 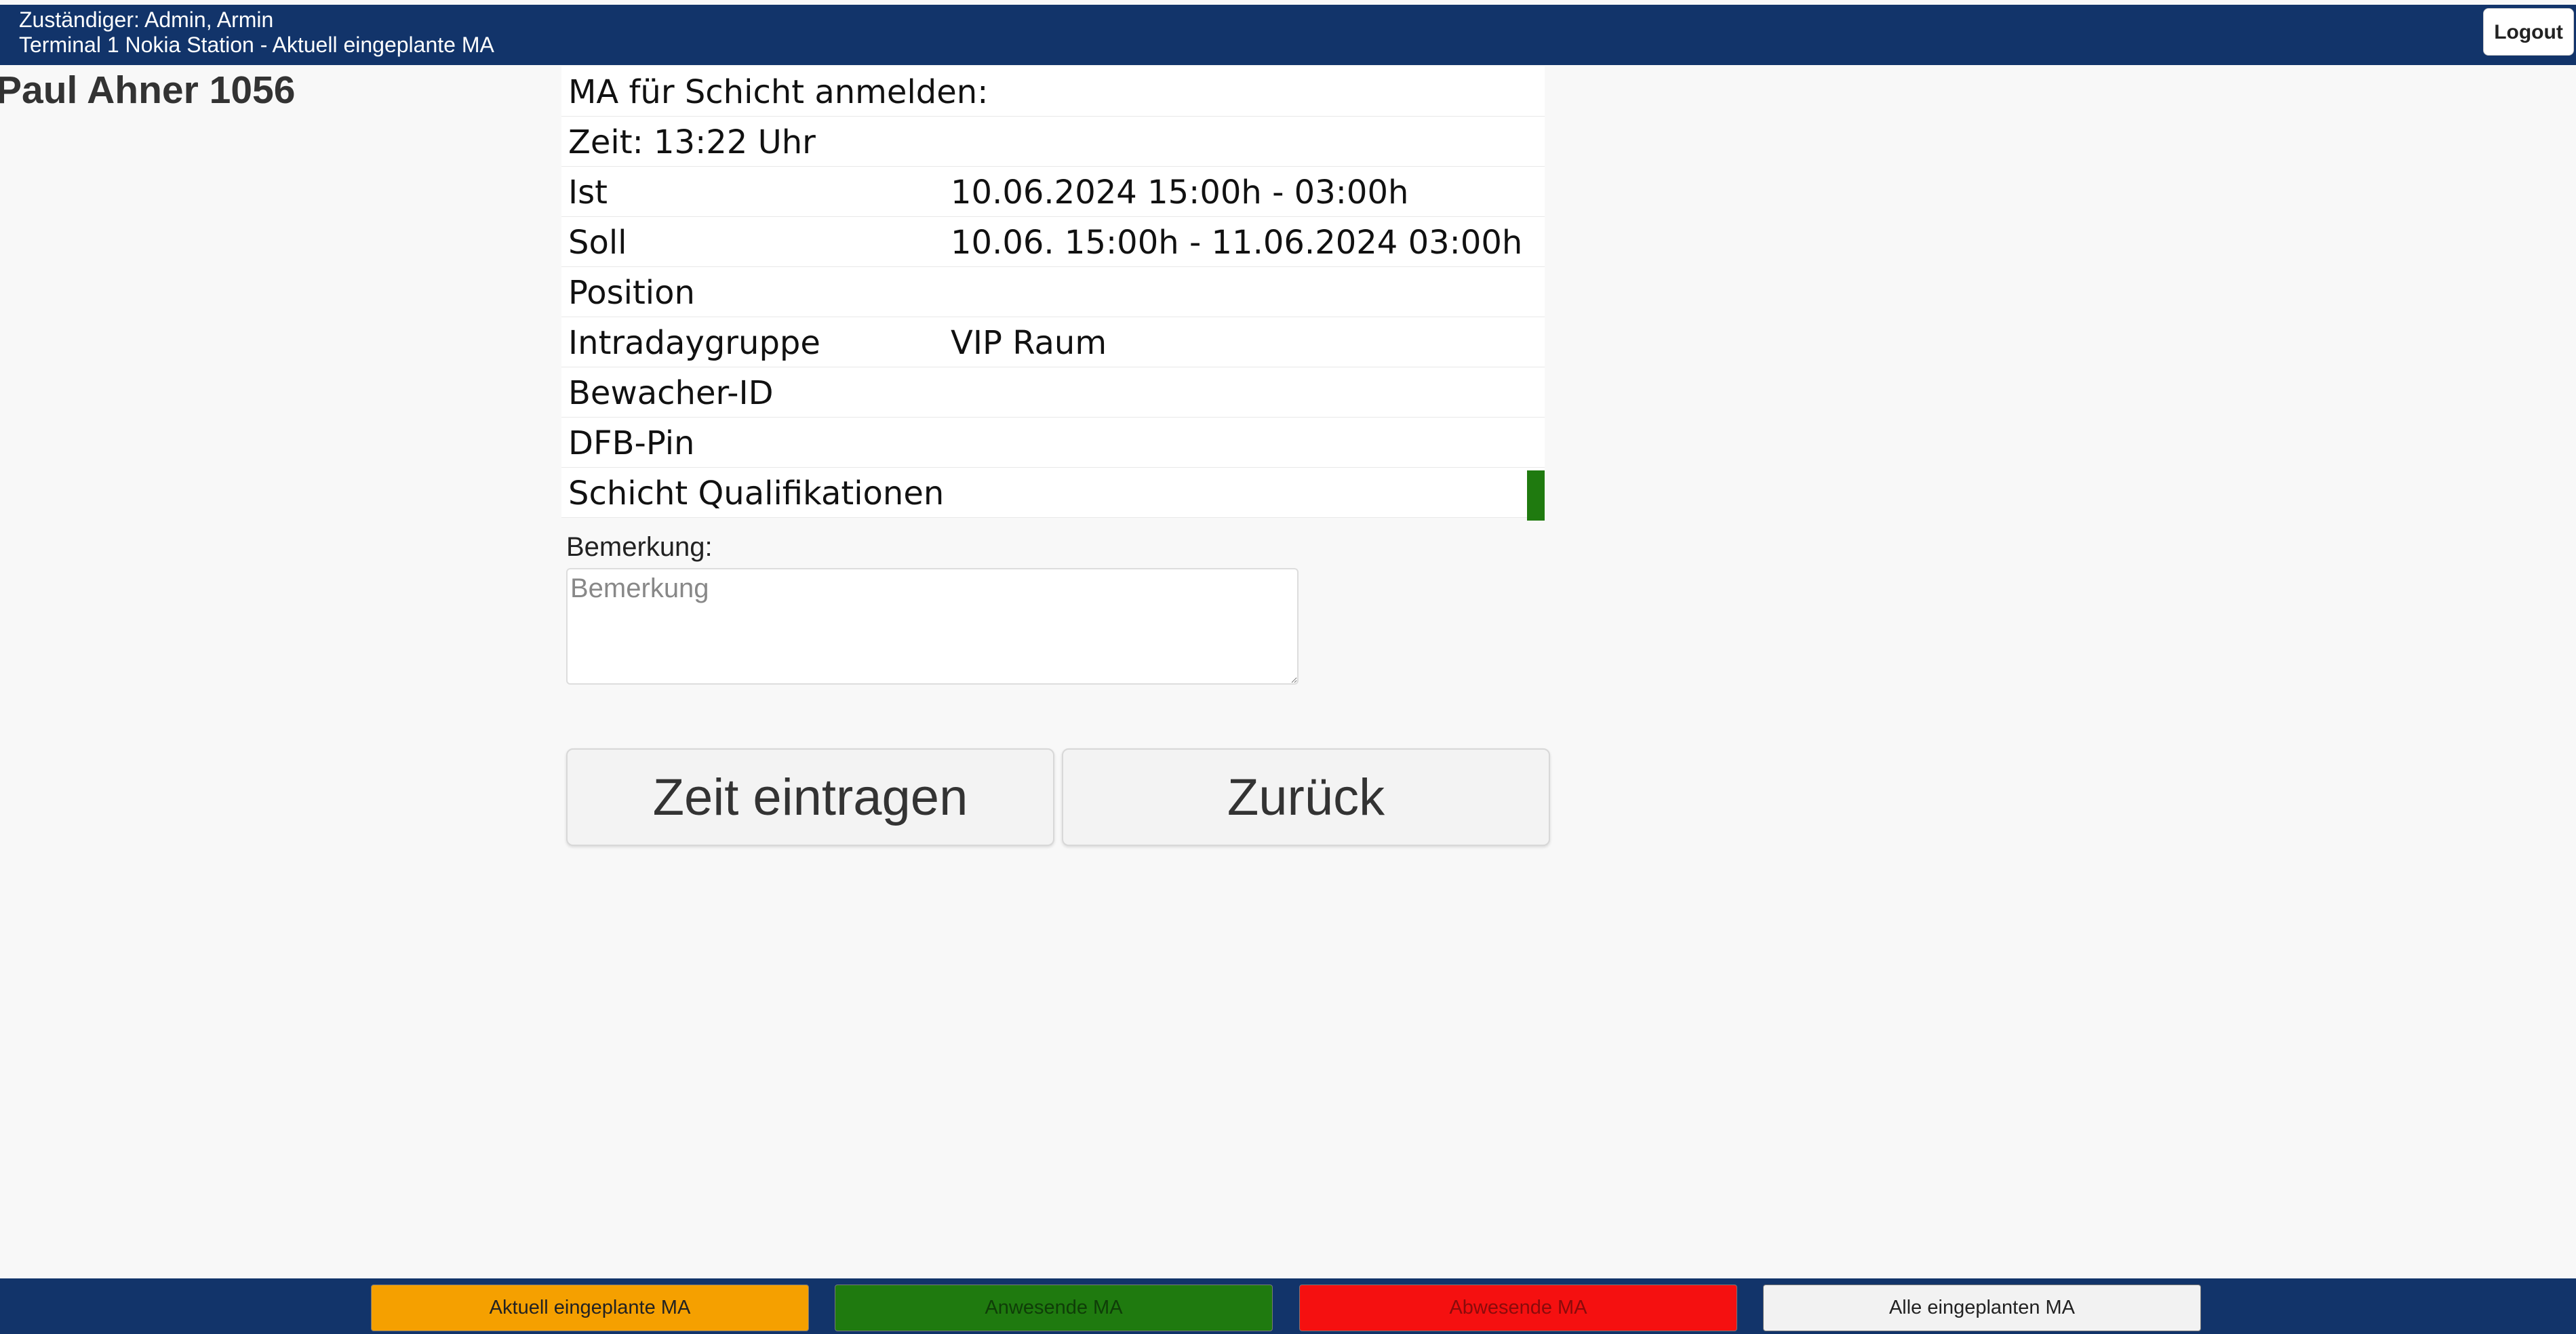 I want to click on tab-present: Anwesende MA, so click(x=1054, y=1308).